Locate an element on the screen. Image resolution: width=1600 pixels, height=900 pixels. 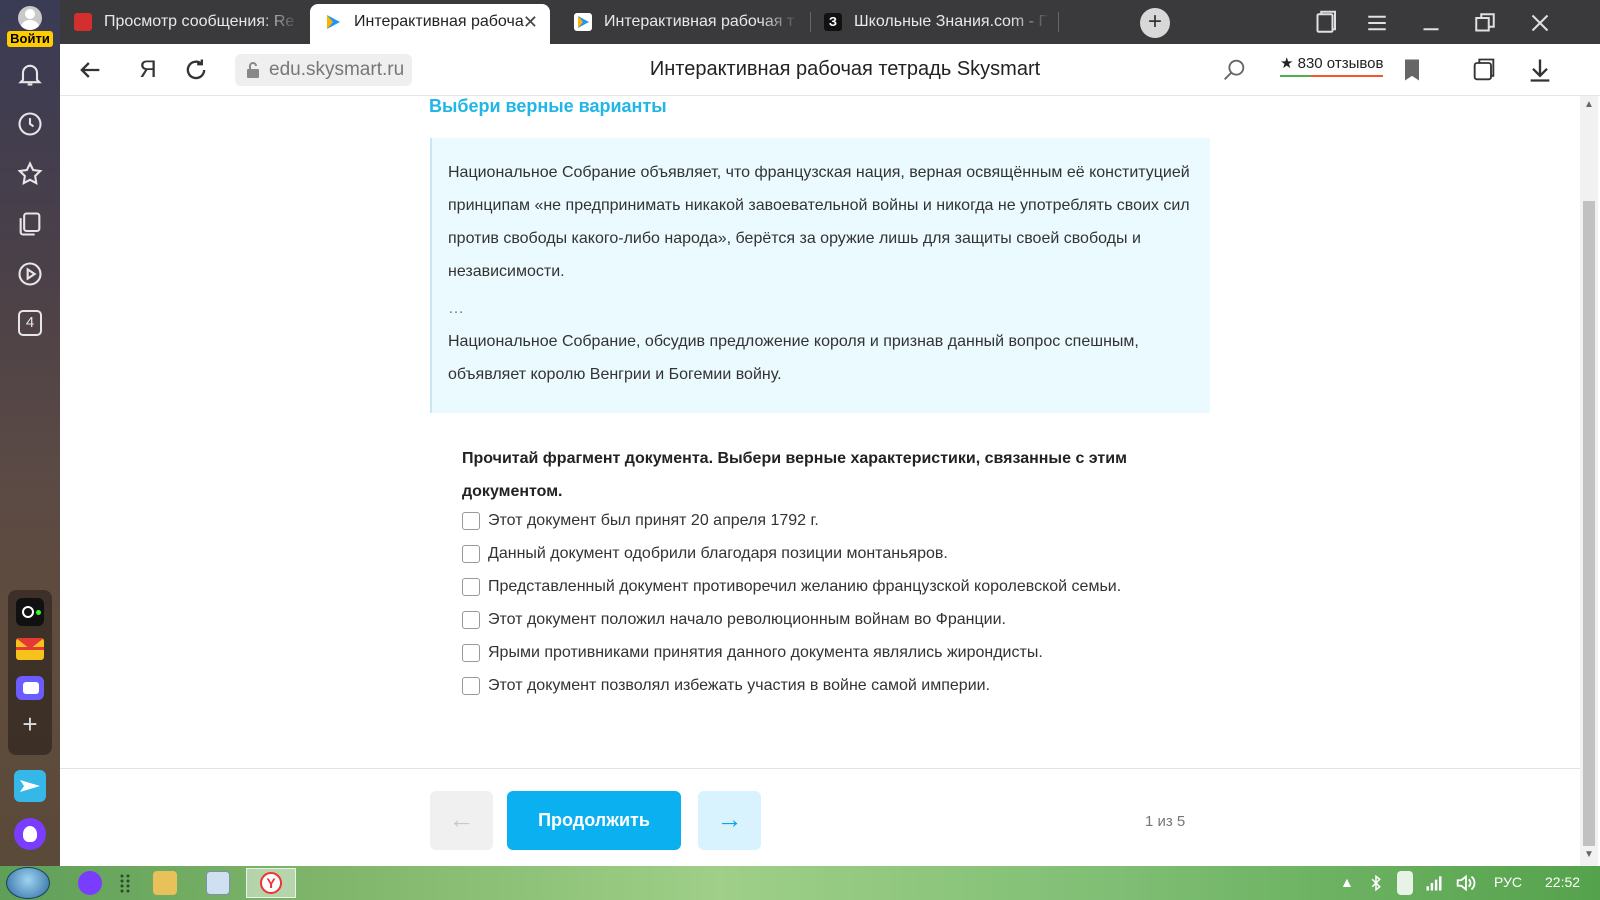
search-page-icon is located at coordinates (1234, 70).